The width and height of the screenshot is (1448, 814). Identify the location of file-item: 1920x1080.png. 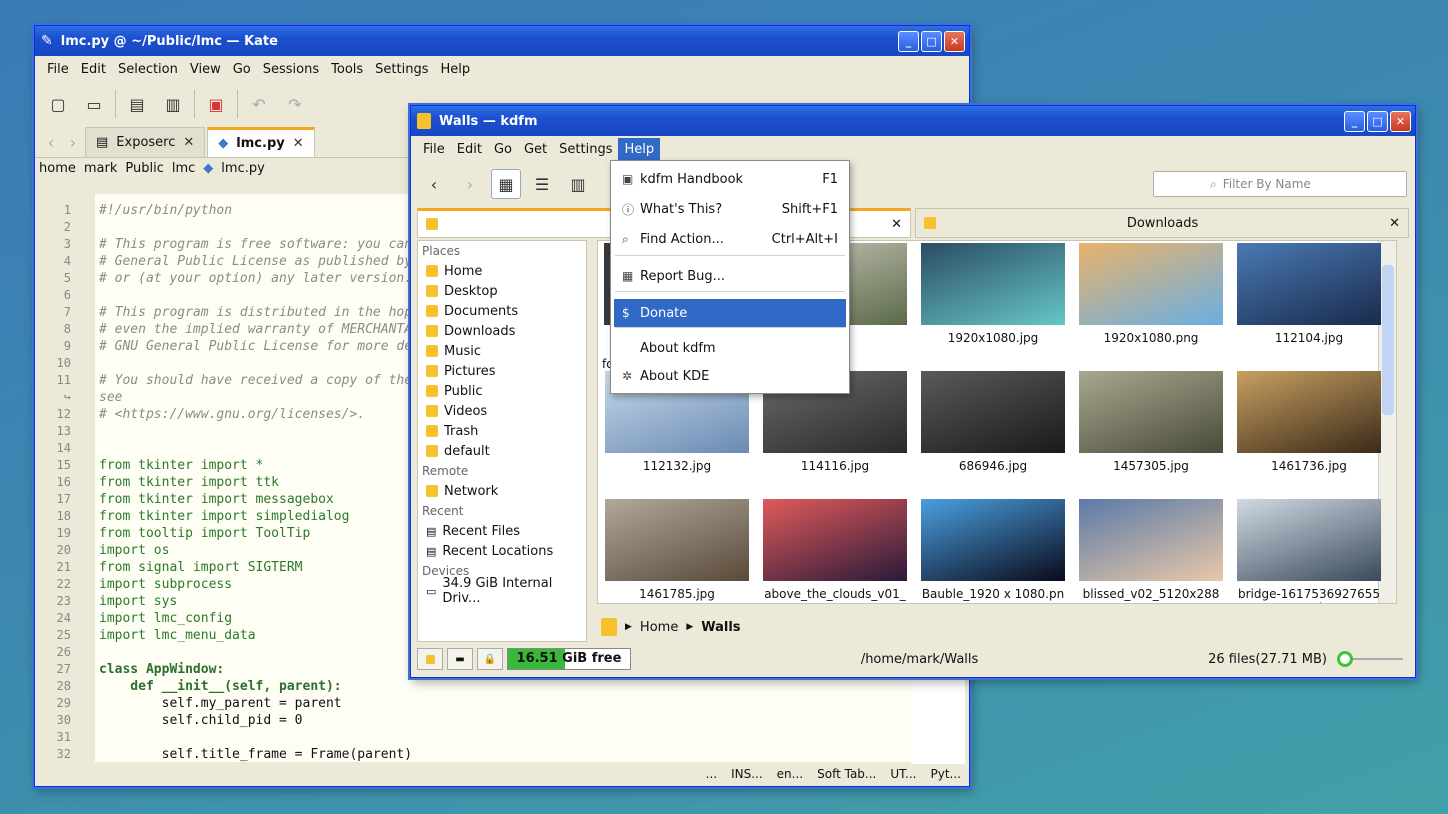
(1151, 294).